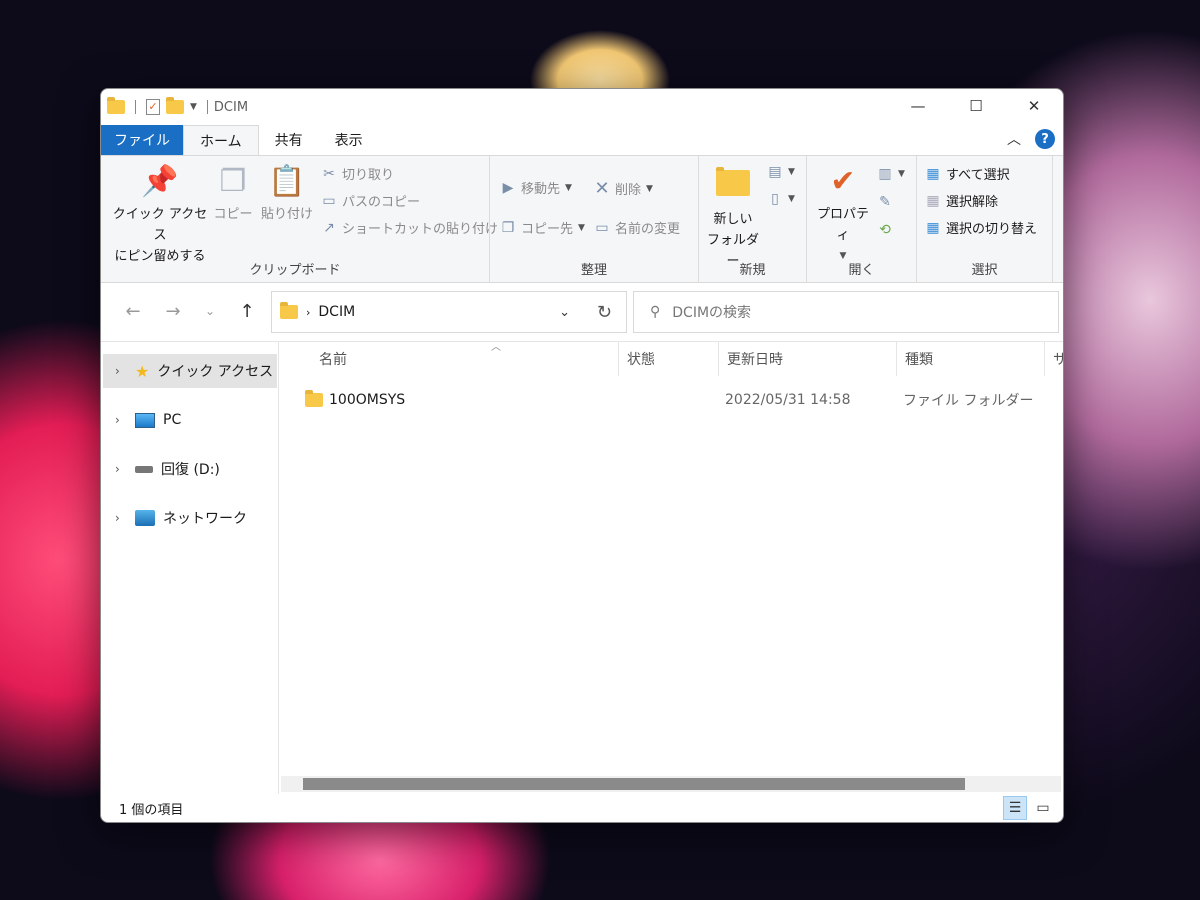  I want to click on rename-label: 名前の変更, so click(648, 229).